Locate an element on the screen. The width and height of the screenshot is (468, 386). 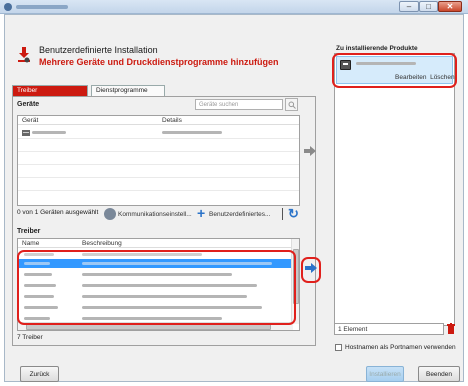
page-title: Benutzerdefinierte Installation is located at coordinates (98, 50).